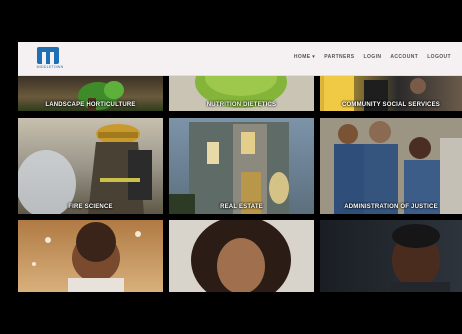 The width and height of the screenshot is (462, 334). Describe the element at coordinates (241, 207) in the screenshot. I see `tile-label: REAL ESTATE` at that location.